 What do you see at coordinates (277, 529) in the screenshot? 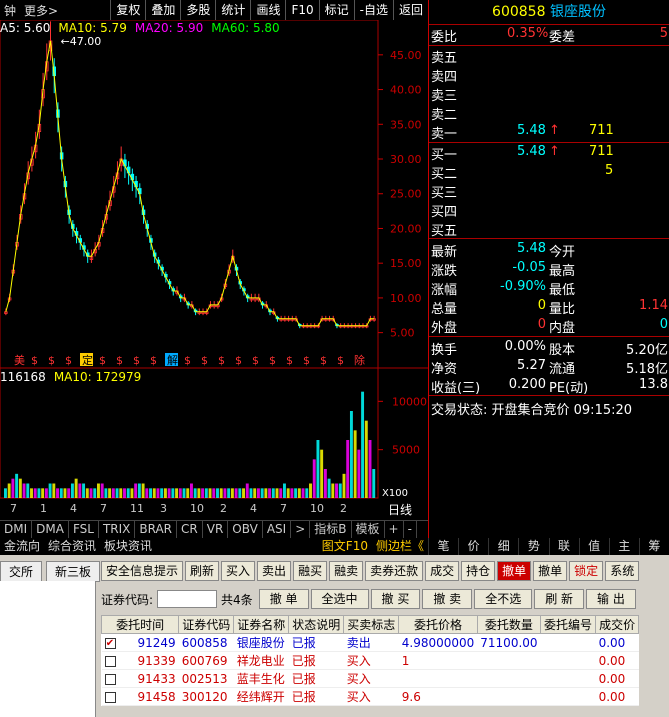
I see `indicator-tab-8: ASI` at bounding box center [277, 529].